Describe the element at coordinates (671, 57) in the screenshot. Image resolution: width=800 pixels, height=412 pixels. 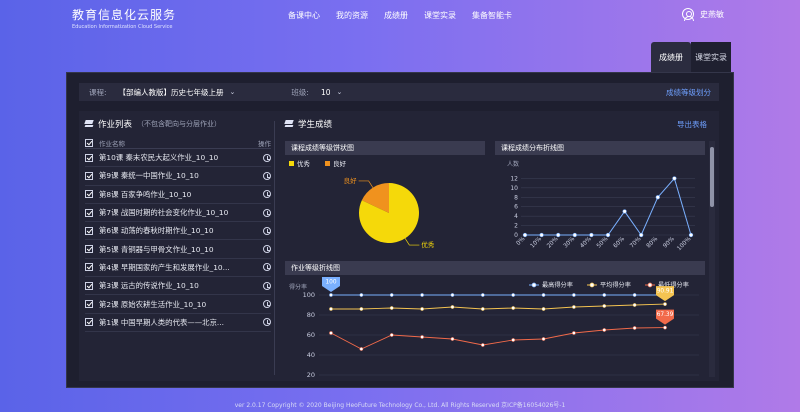
I see `tab-gradebook: 成绩册` at that location.